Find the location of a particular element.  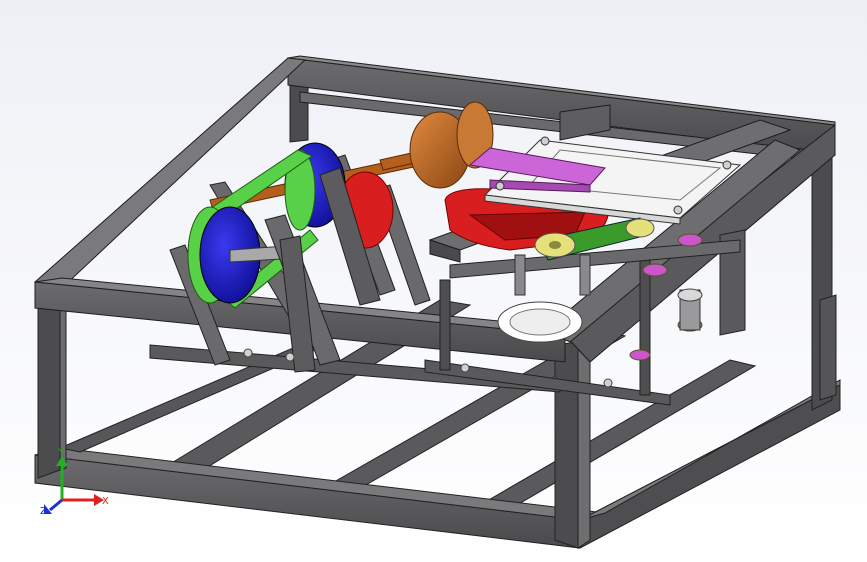

cup-assembly is located at coordinates (436, 145).